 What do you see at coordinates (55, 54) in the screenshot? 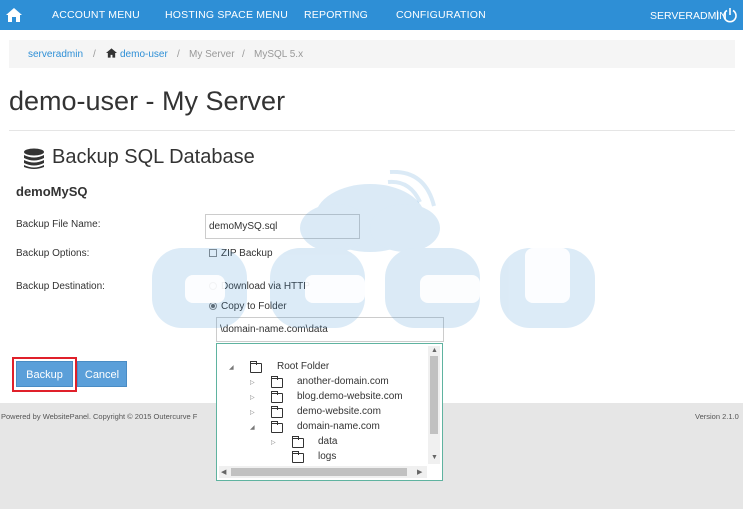
I see `breadcrumb-serveradmin: serveradmin` at bounding box center [55, 54].